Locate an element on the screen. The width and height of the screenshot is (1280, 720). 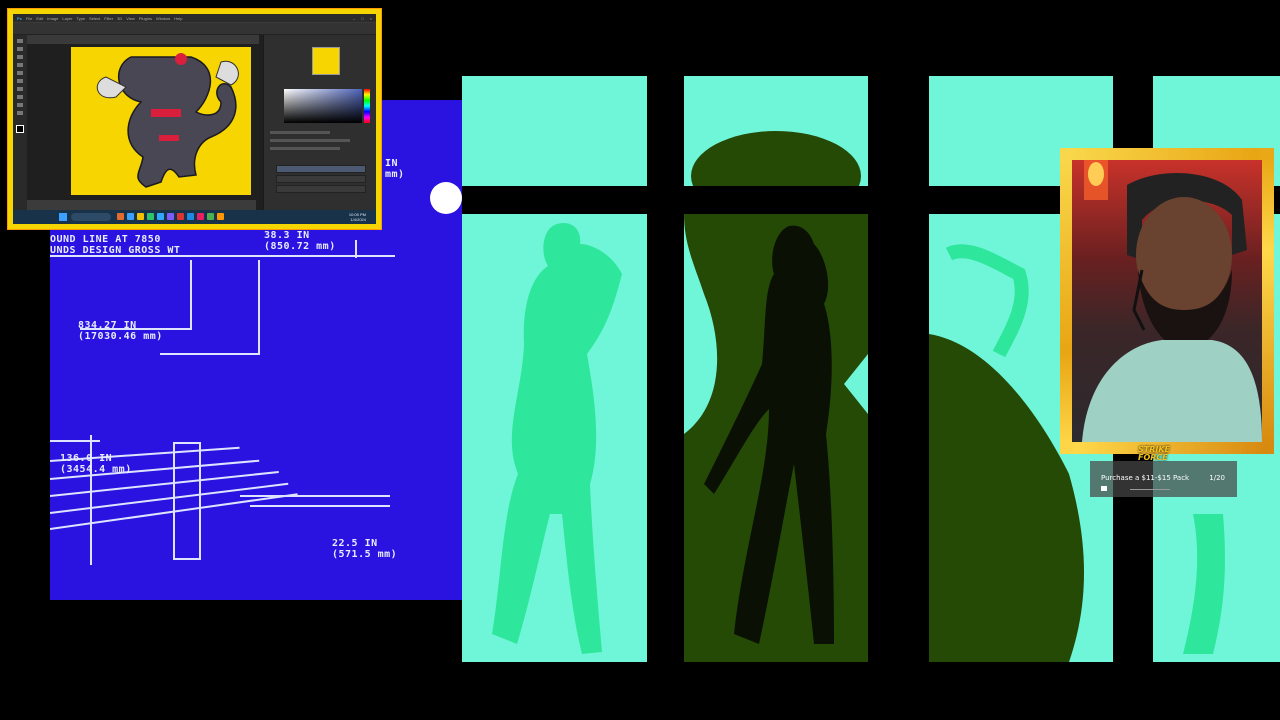
foreground-color-icon is located at coordinates (20, 129).